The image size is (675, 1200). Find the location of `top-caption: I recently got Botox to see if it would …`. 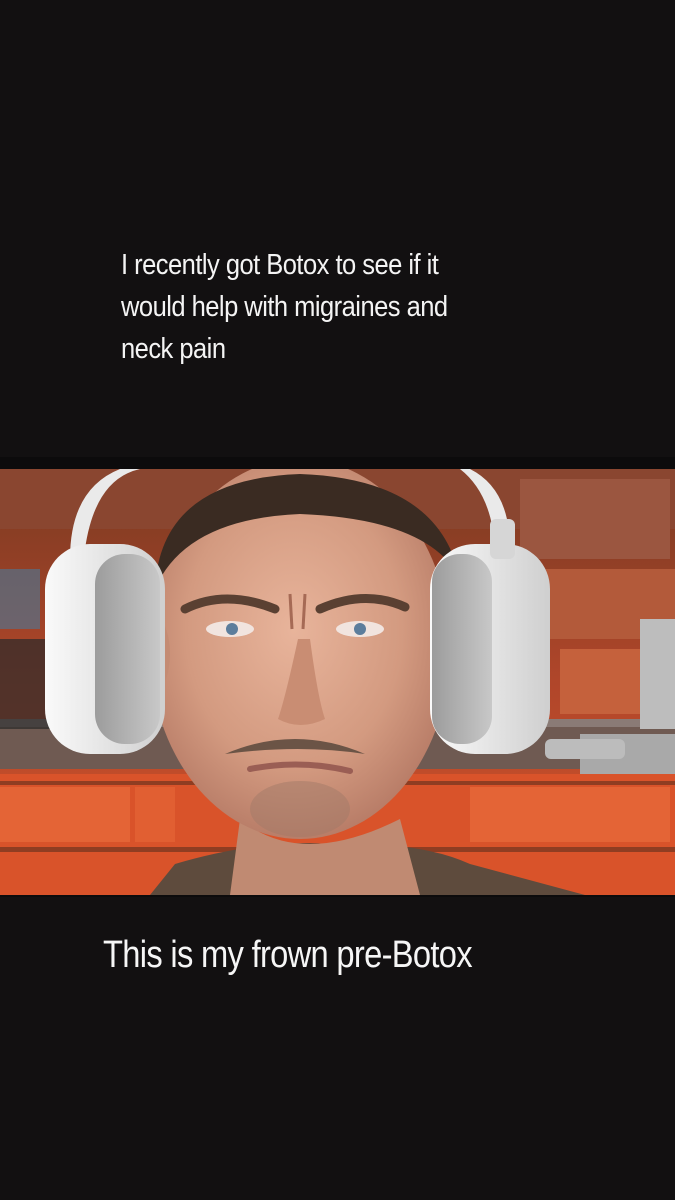

top-caption: I recently got Botox to see if it would … is located at coordinates (314, 307).